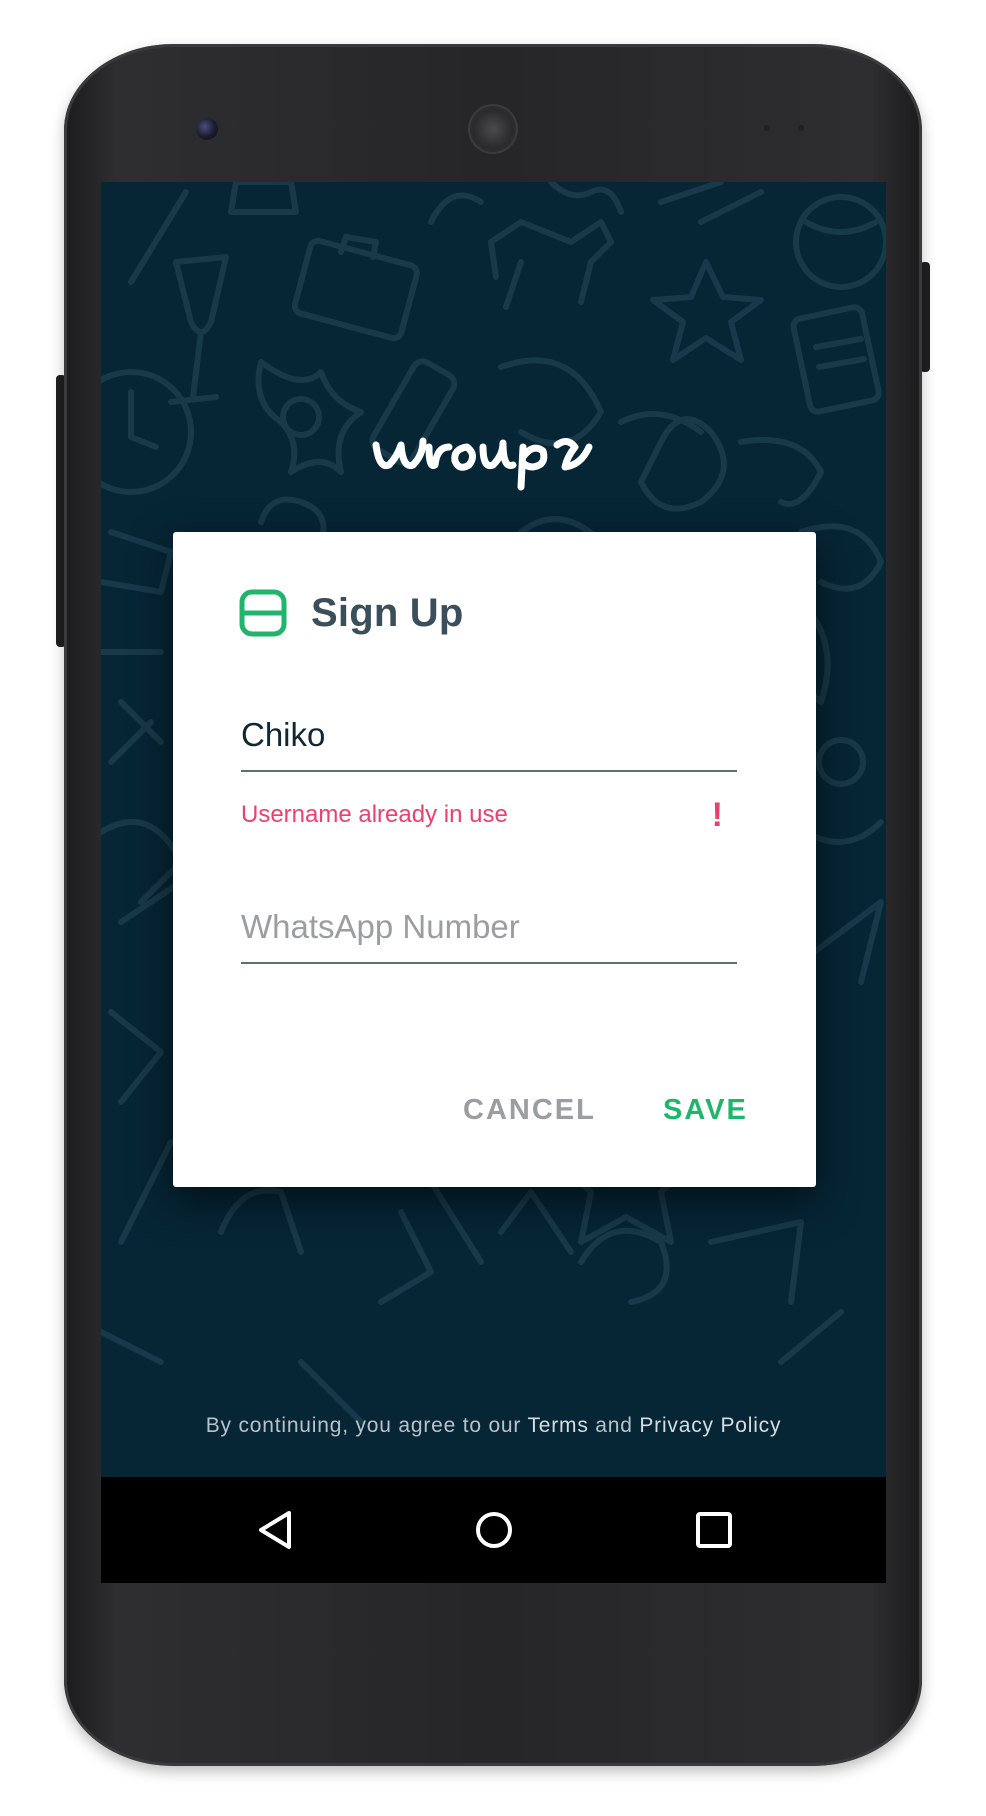 The width and height of the screenshot is (986, 1816). I want to click on username-error-text: Username already in use, so click(374, 814).